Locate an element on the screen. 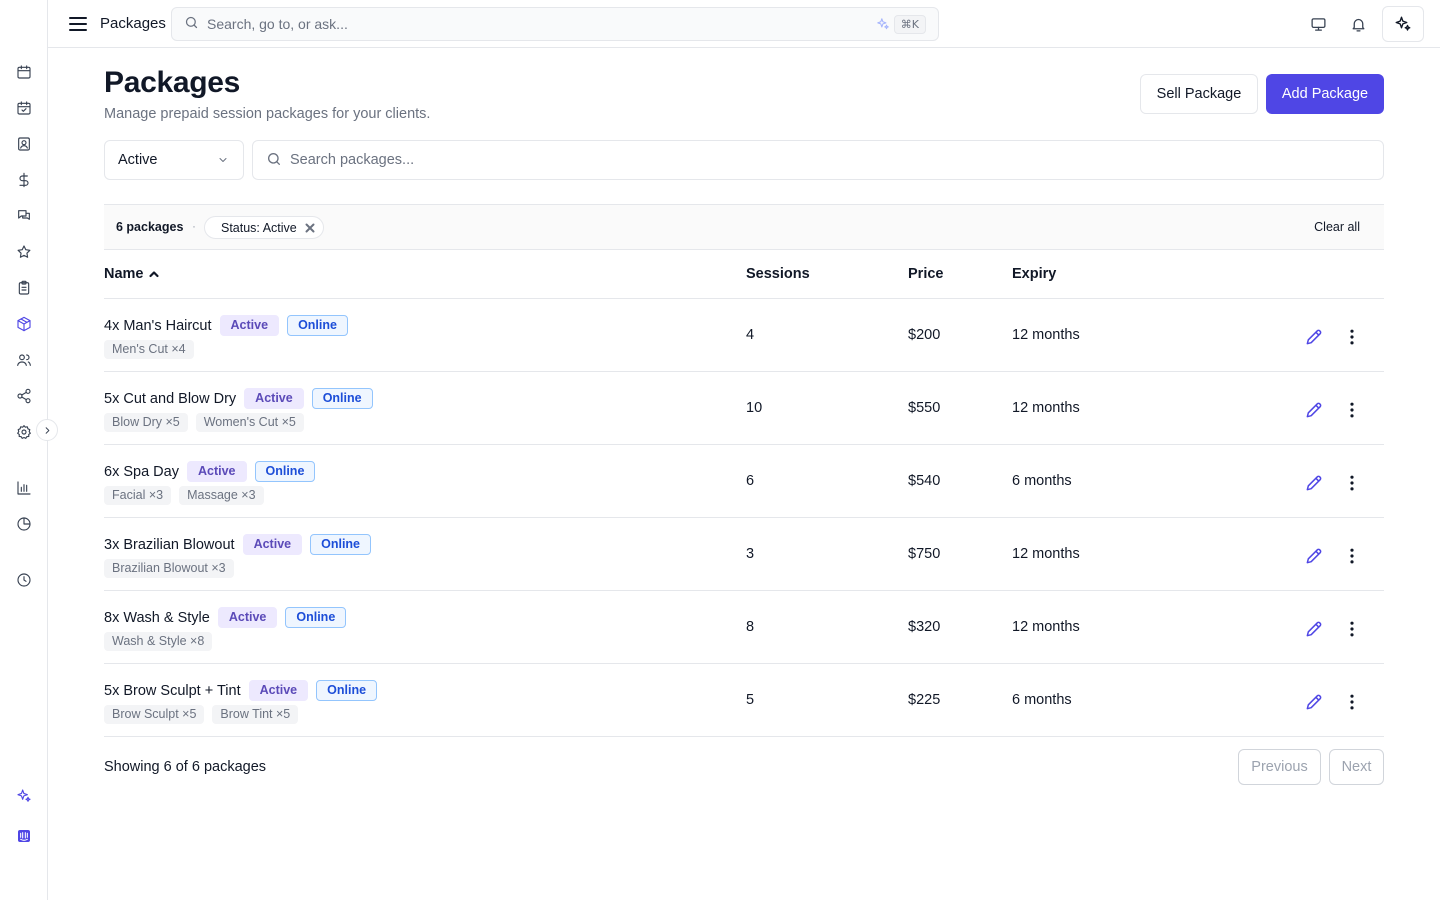 This screenshot has height=900, width=1440. service-tags: Brazilian Blowout ×3 is located at coordinates (173, 568).